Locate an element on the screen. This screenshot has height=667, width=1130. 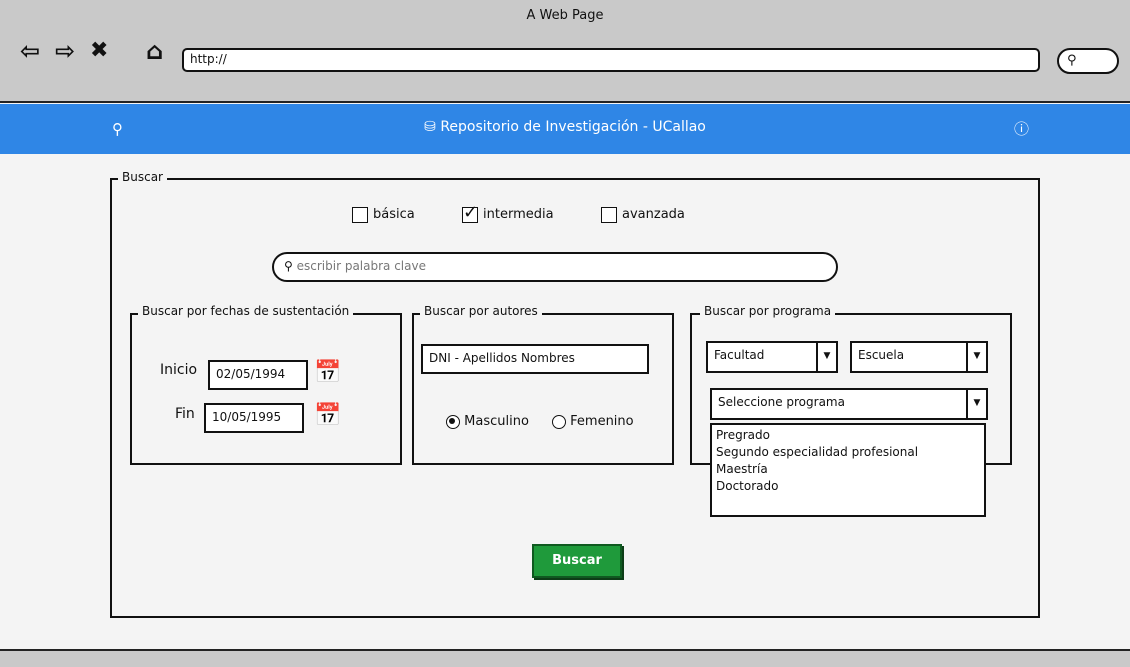
program-option: Doctorado is located at coordinates (848, 486).